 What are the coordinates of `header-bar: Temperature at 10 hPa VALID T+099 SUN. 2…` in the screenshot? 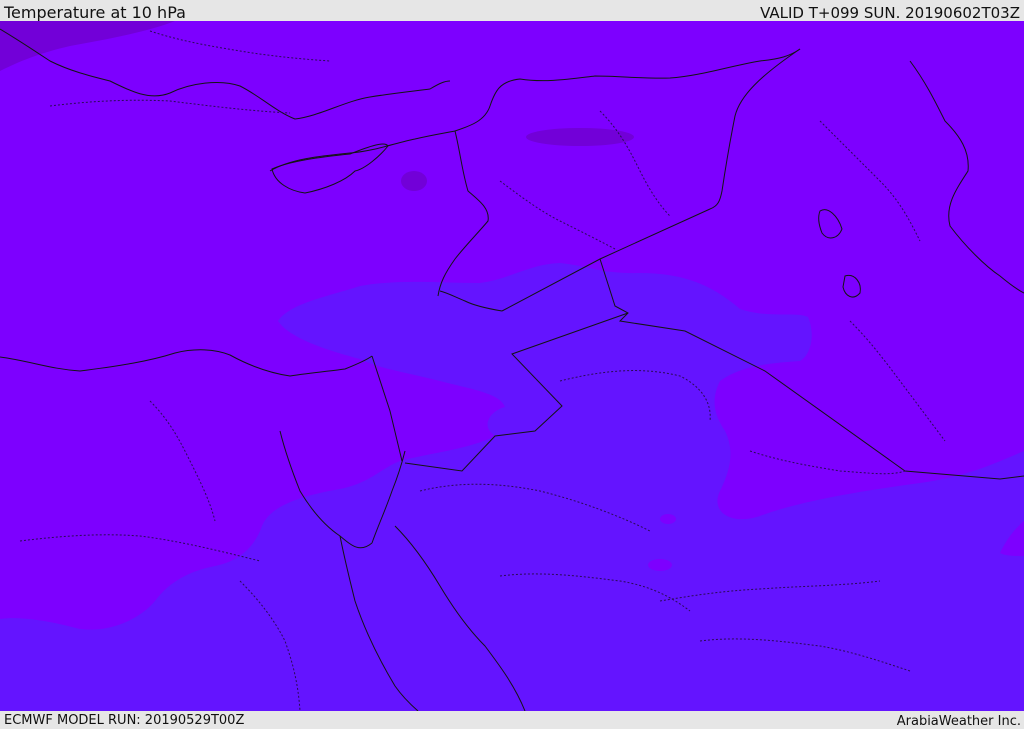 It's located at (512, 11).